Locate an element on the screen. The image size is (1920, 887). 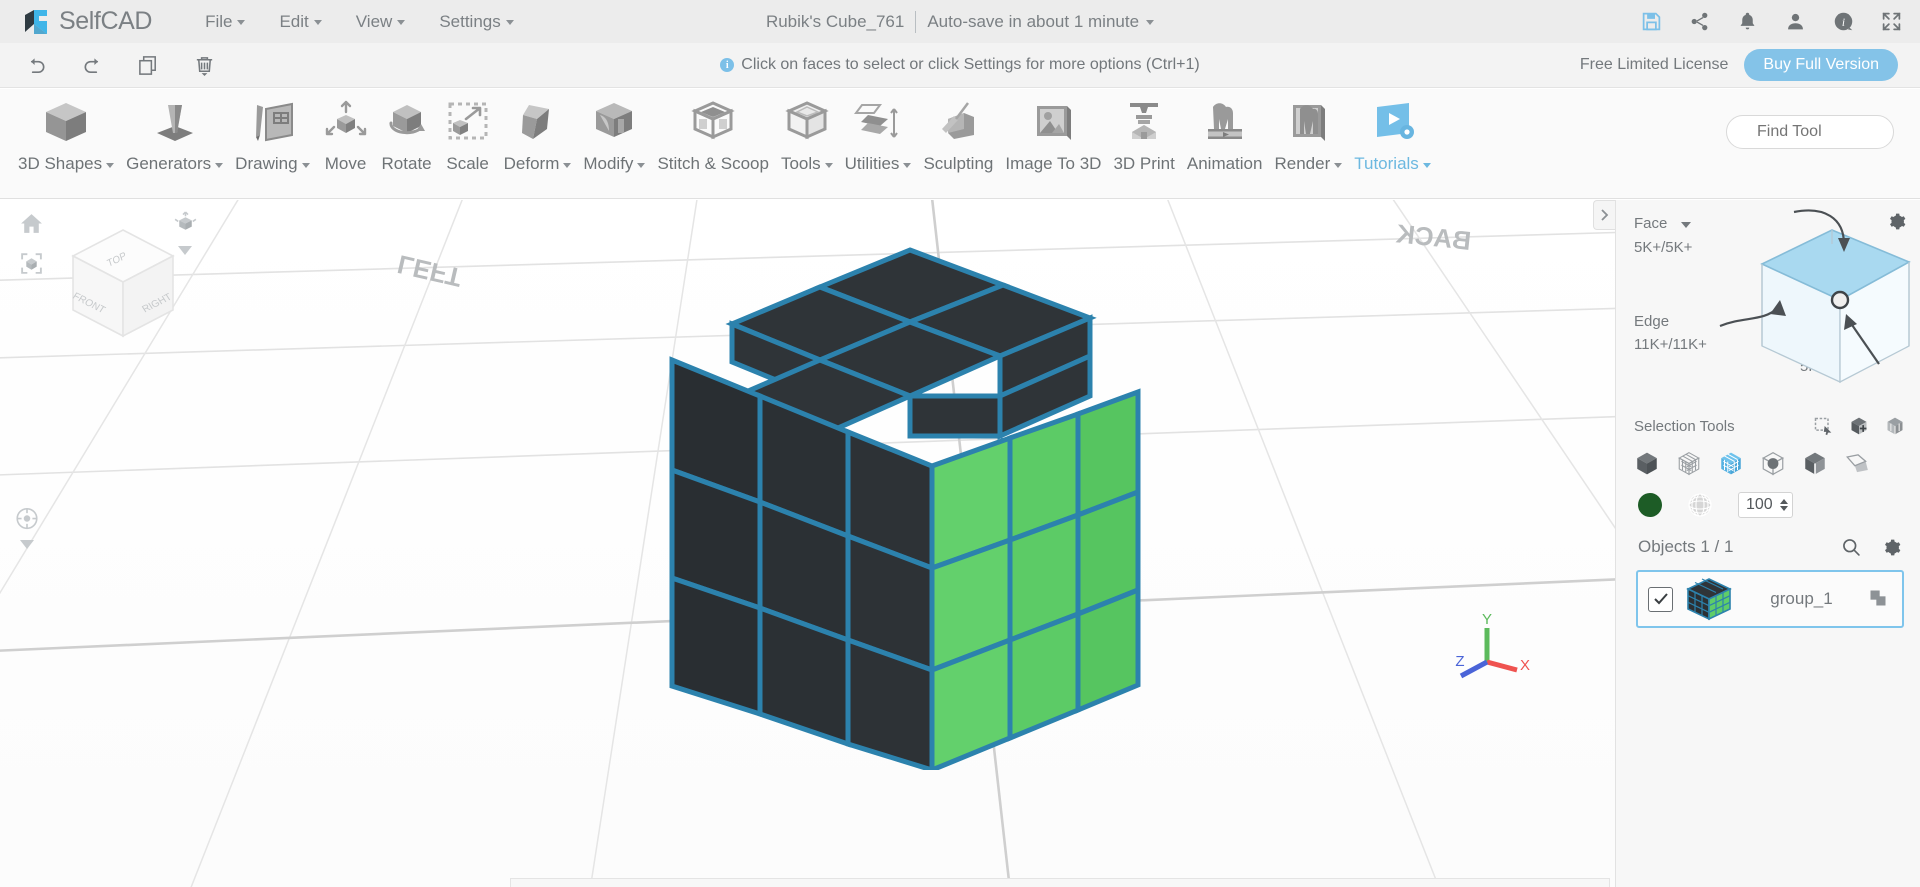
share-icon is located at coordinates (1699, 22).